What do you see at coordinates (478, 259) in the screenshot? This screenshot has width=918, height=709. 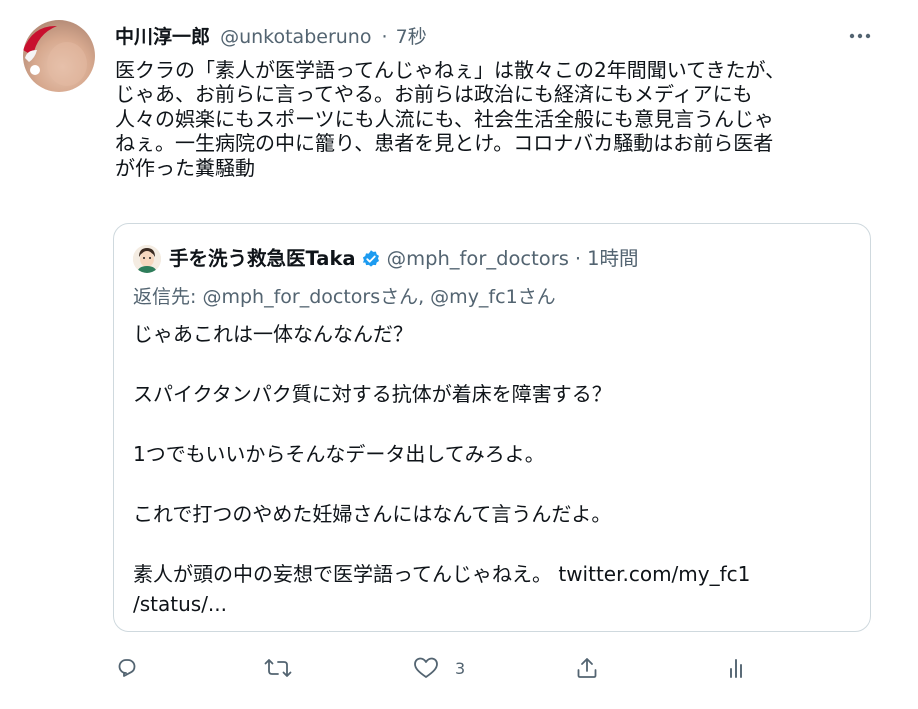 I see `quoted-handle: @mph_for_doctors` at bounding box center [478, 259].